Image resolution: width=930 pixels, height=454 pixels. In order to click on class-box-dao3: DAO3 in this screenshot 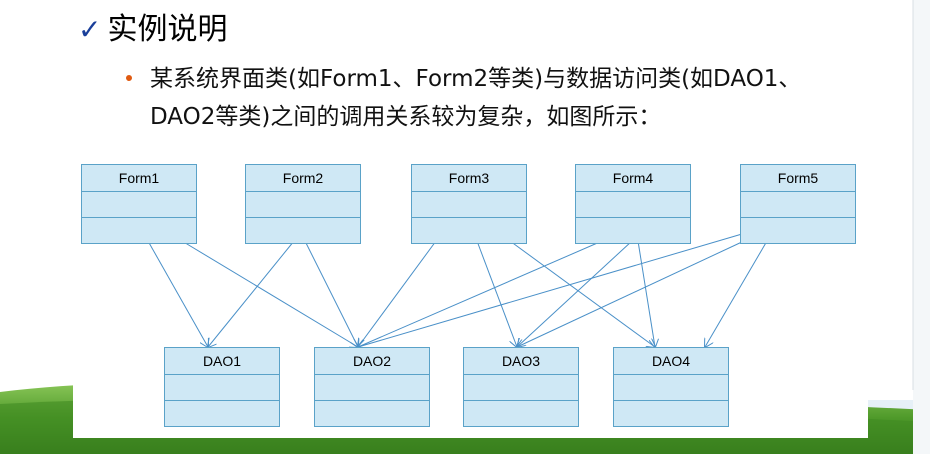, I will do `click(521, 387)`.